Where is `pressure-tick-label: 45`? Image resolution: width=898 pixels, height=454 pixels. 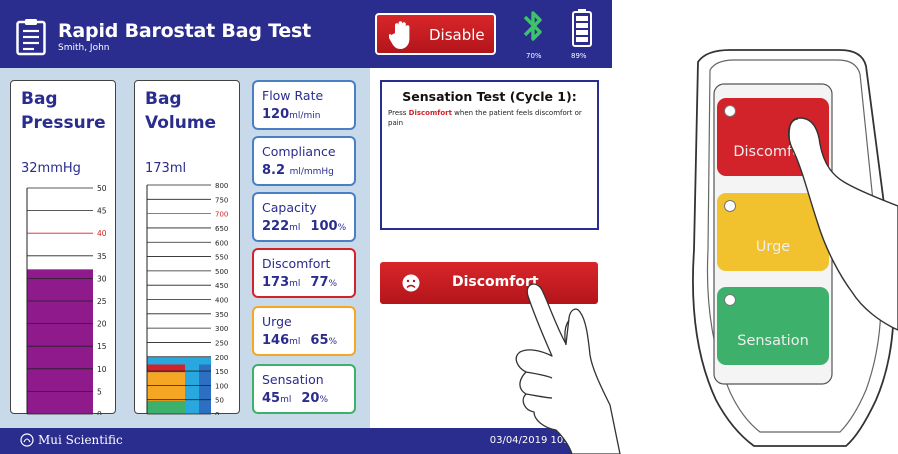 pressure-tick-label: 45 is located at coordinates (102, 211).